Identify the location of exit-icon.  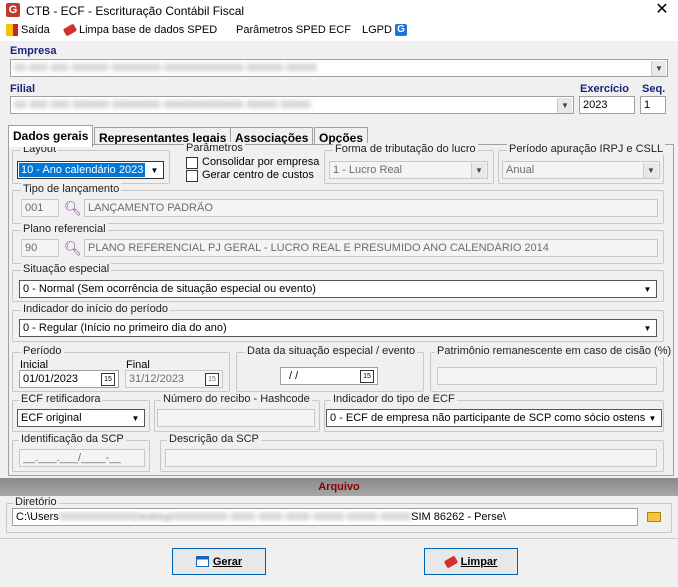
(12, 30).